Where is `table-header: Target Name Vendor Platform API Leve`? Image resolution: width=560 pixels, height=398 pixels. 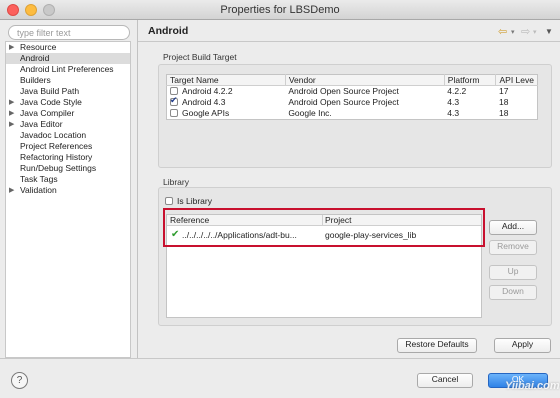 table-header: Target Name Vendor Platform API Leve is located at coordinates (352, 80).